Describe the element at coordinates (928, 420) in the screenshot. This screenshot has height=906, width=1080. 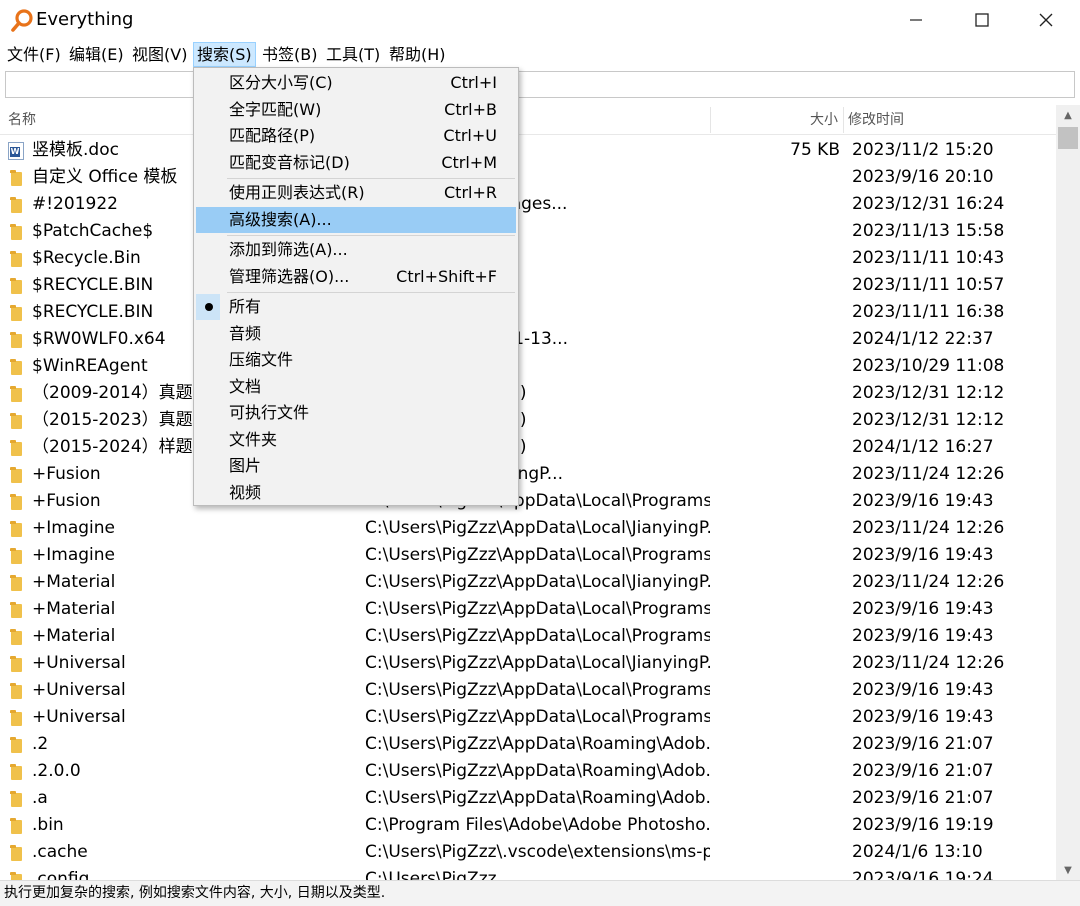
I see `file-modified-date: 2023/12/31 12:12` at that location.